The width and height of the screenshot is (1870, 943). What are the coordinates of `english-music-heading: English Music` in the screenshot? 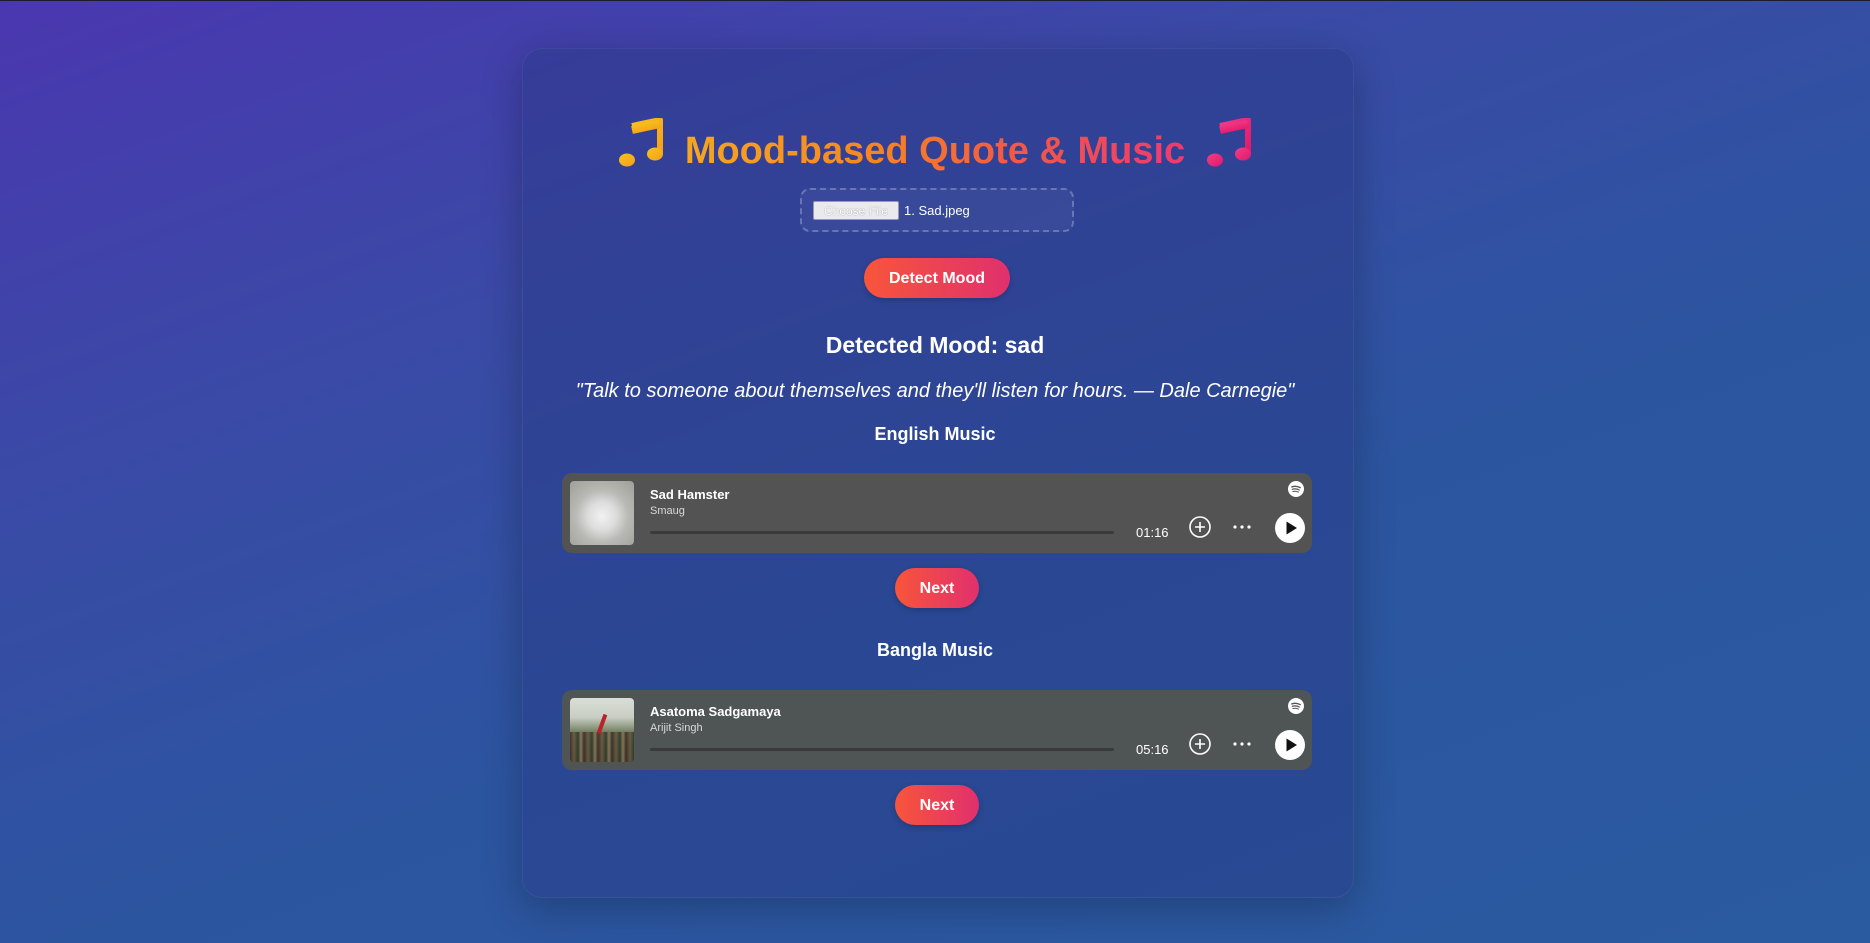 It's located at (935, 434).